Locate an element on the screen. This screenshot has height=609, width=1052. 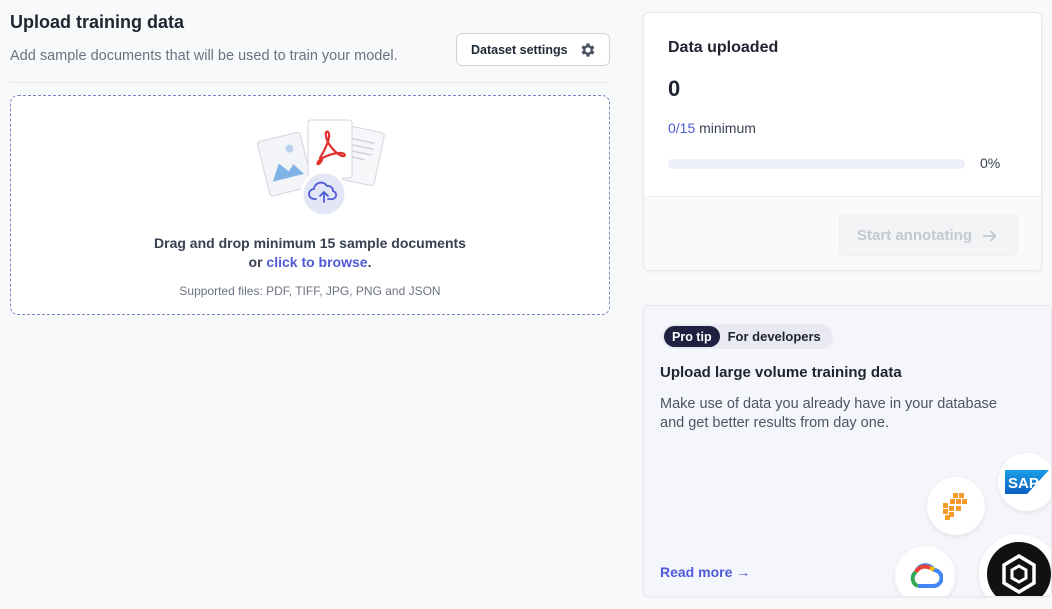
browse-suffix: . is located at coordinates (369, 262).